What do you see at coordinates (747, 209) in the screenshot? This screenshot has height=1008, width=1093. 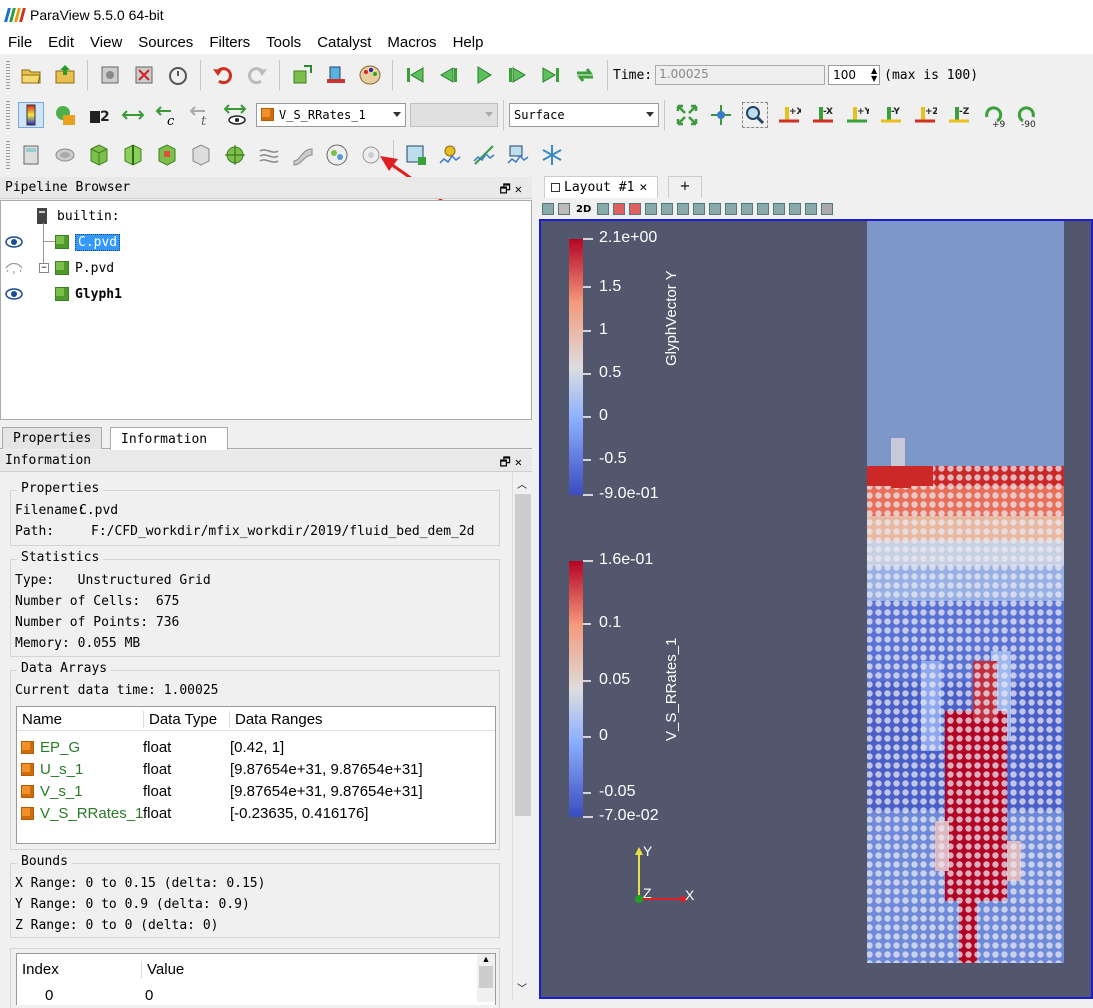 I see `shrink-selection-icon` at bounding box center [747, 209].